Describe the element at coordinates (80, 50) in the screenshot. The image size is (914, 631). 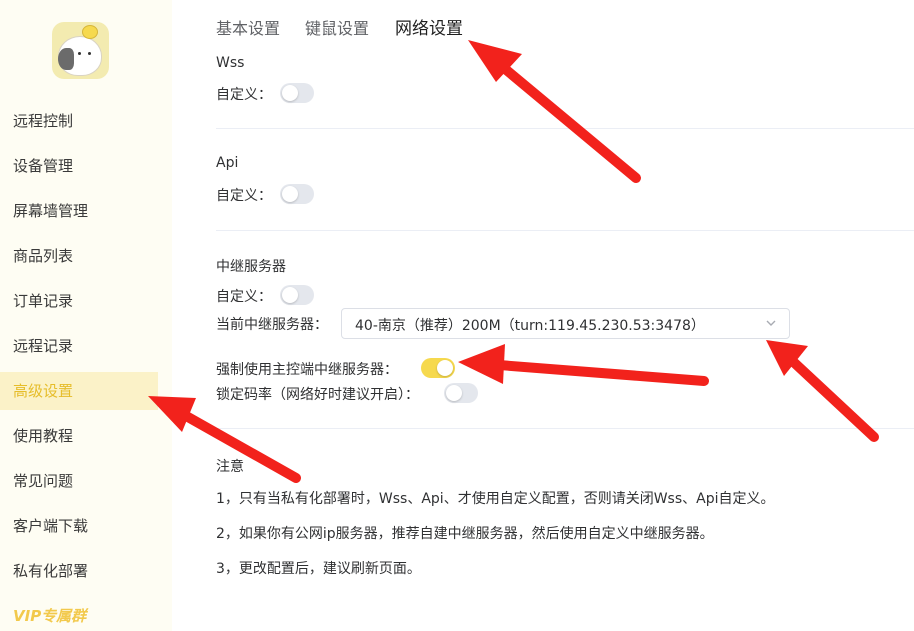
I see `app-logo` at that location.